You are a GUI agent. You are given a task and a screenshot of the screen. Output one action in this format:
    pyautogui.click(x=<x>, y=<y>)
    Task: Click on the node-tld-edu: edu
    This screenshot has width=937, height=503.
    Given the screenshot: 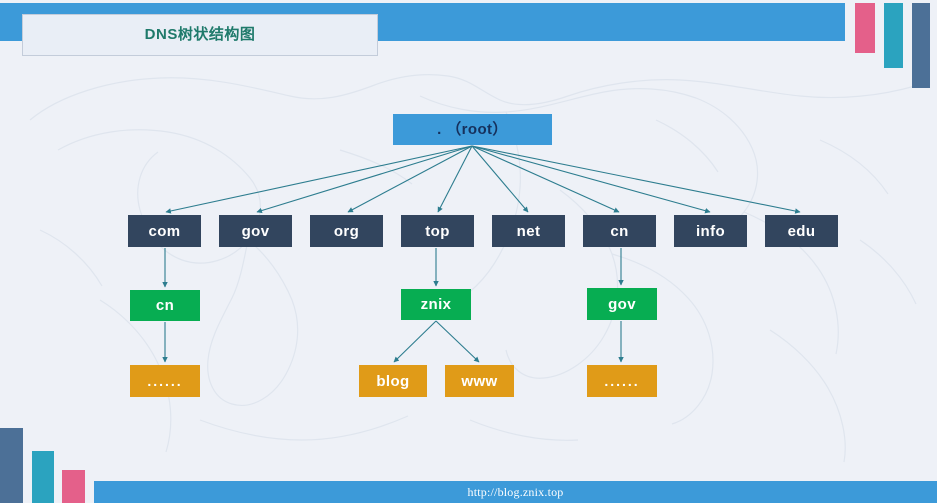 What is the action you would take?
    pyautogui.click(x=801, y=231)
    